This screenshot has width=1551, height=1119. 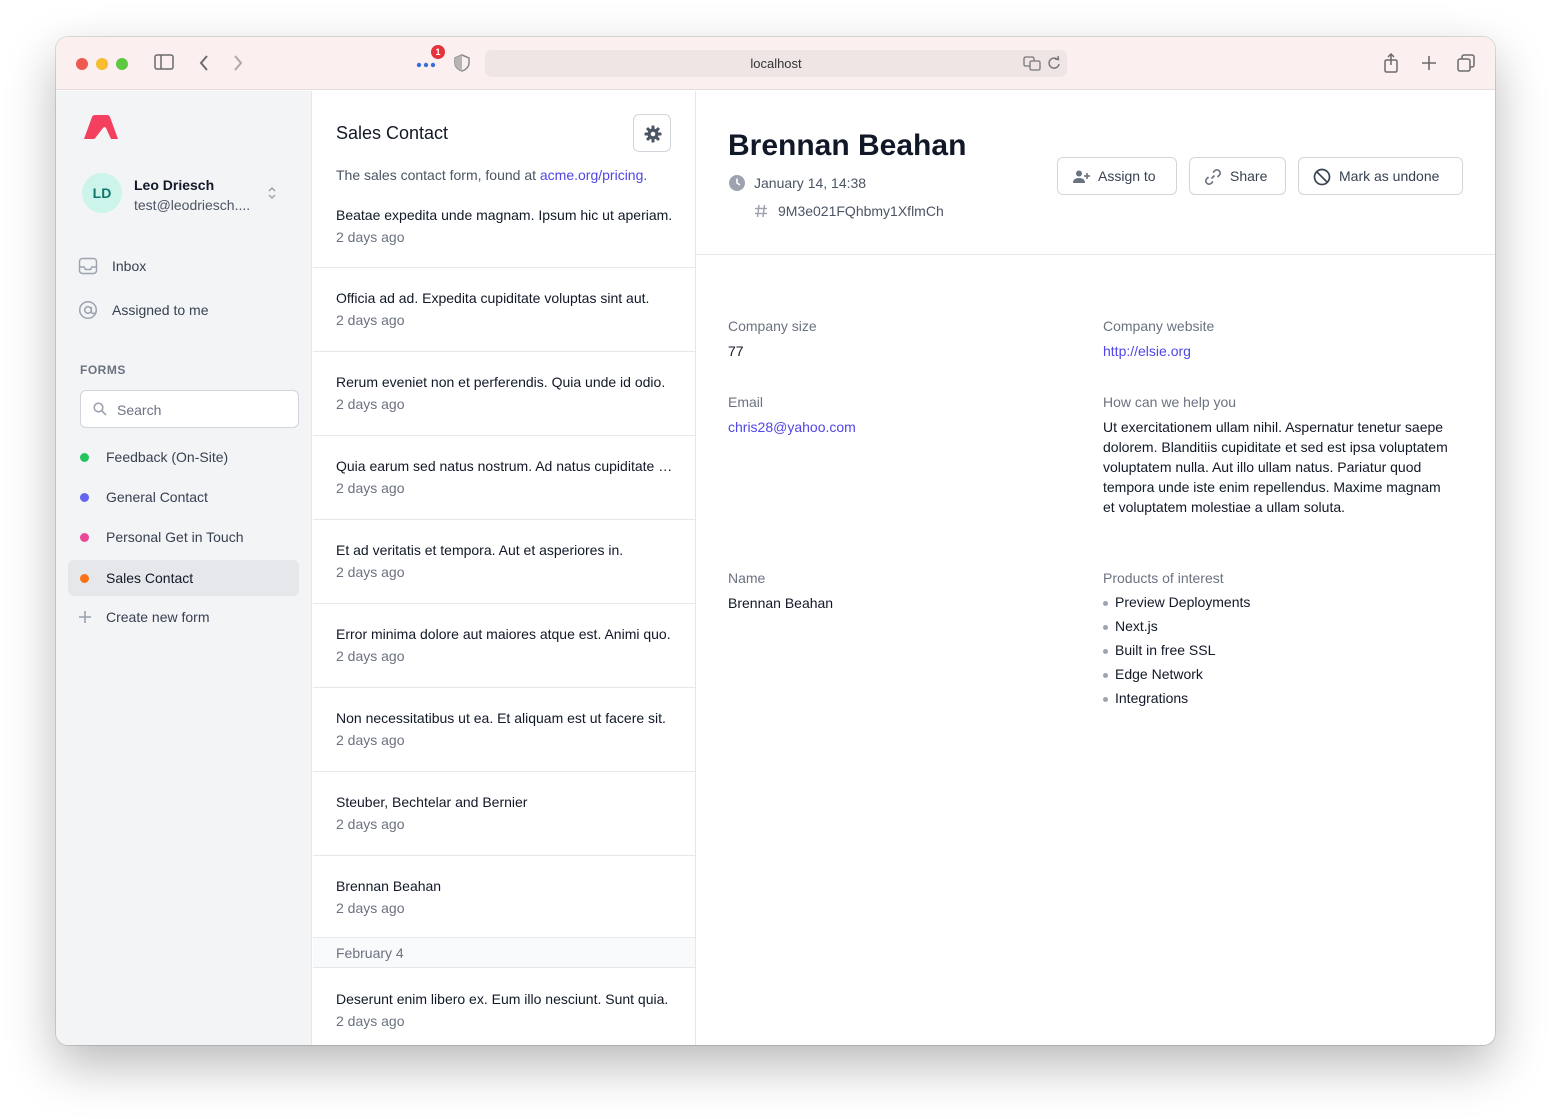 I want to click on field-label-company-size: Company size, so click(x=772, y=326).